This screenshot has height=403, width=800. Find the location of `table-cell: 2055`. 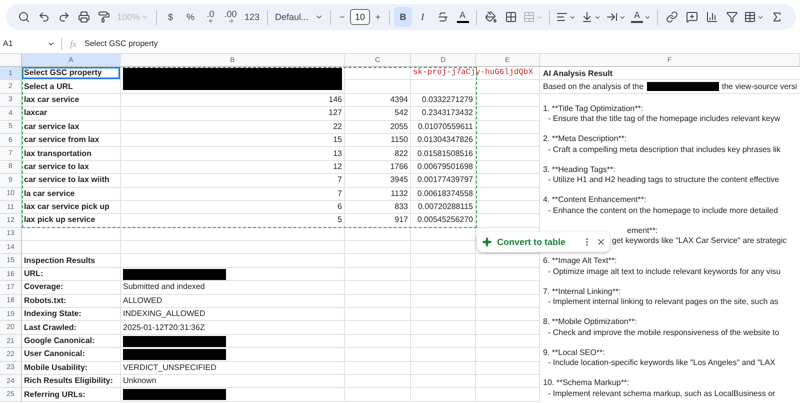

table-cell: 2055 is located at coordinates (378, 127).